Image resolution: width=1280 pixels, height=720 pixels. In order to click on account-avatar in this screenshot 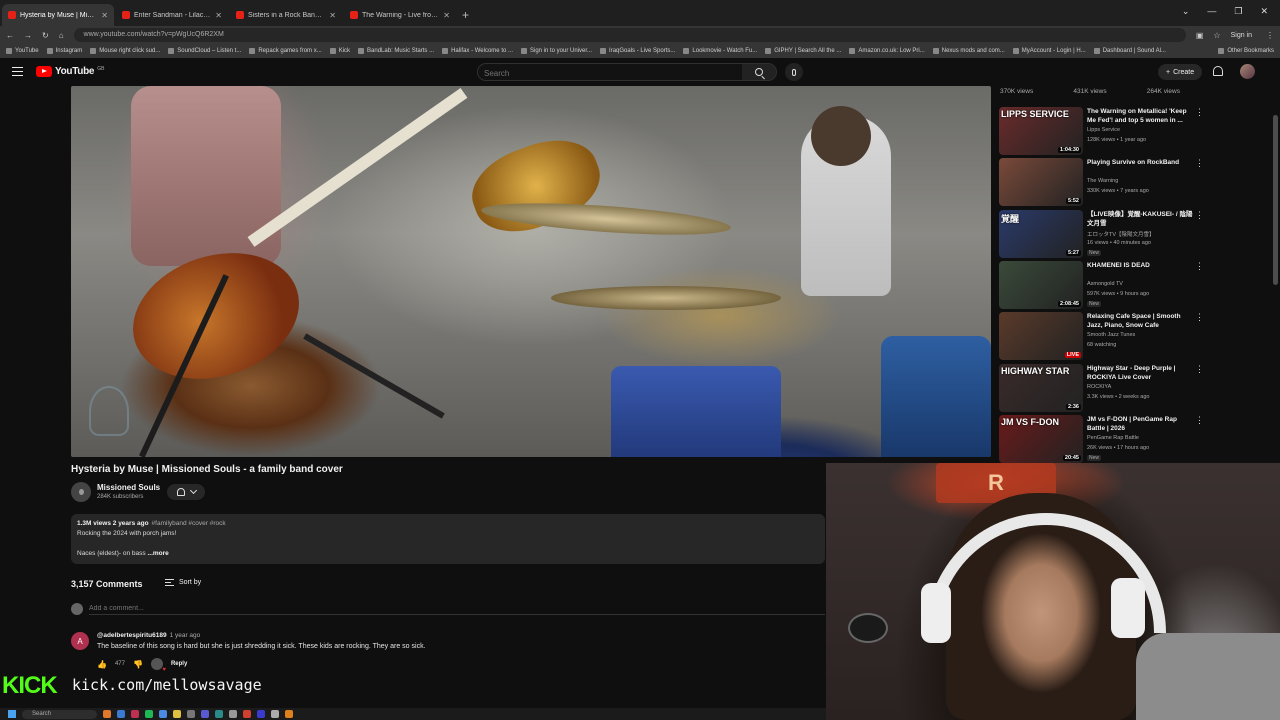, I will do `click(1247, 71)`.